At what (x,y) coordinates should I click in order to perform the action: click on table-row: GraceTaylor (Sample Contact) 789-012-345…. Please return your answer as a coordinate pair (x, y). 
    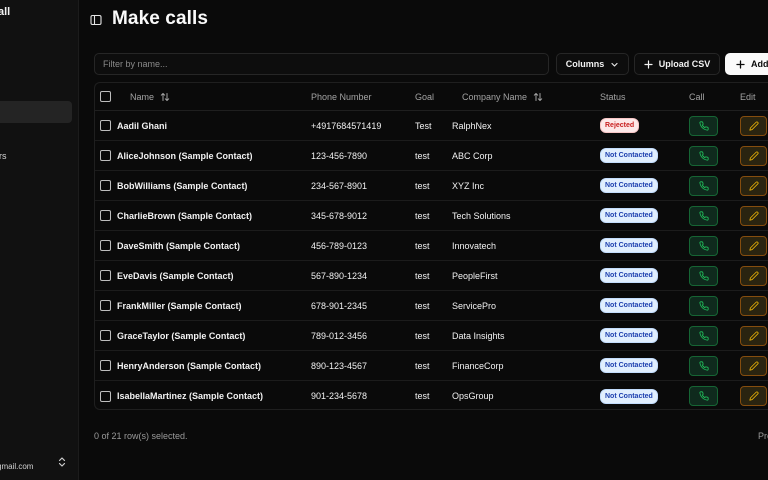
    Looking at the image, I should click on (431, 336).